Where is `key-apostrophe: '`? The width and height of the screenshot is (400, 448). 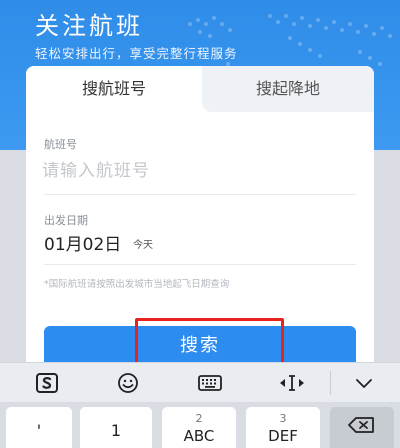
key-apostrophe: ' is located at coordinates (39, 427).